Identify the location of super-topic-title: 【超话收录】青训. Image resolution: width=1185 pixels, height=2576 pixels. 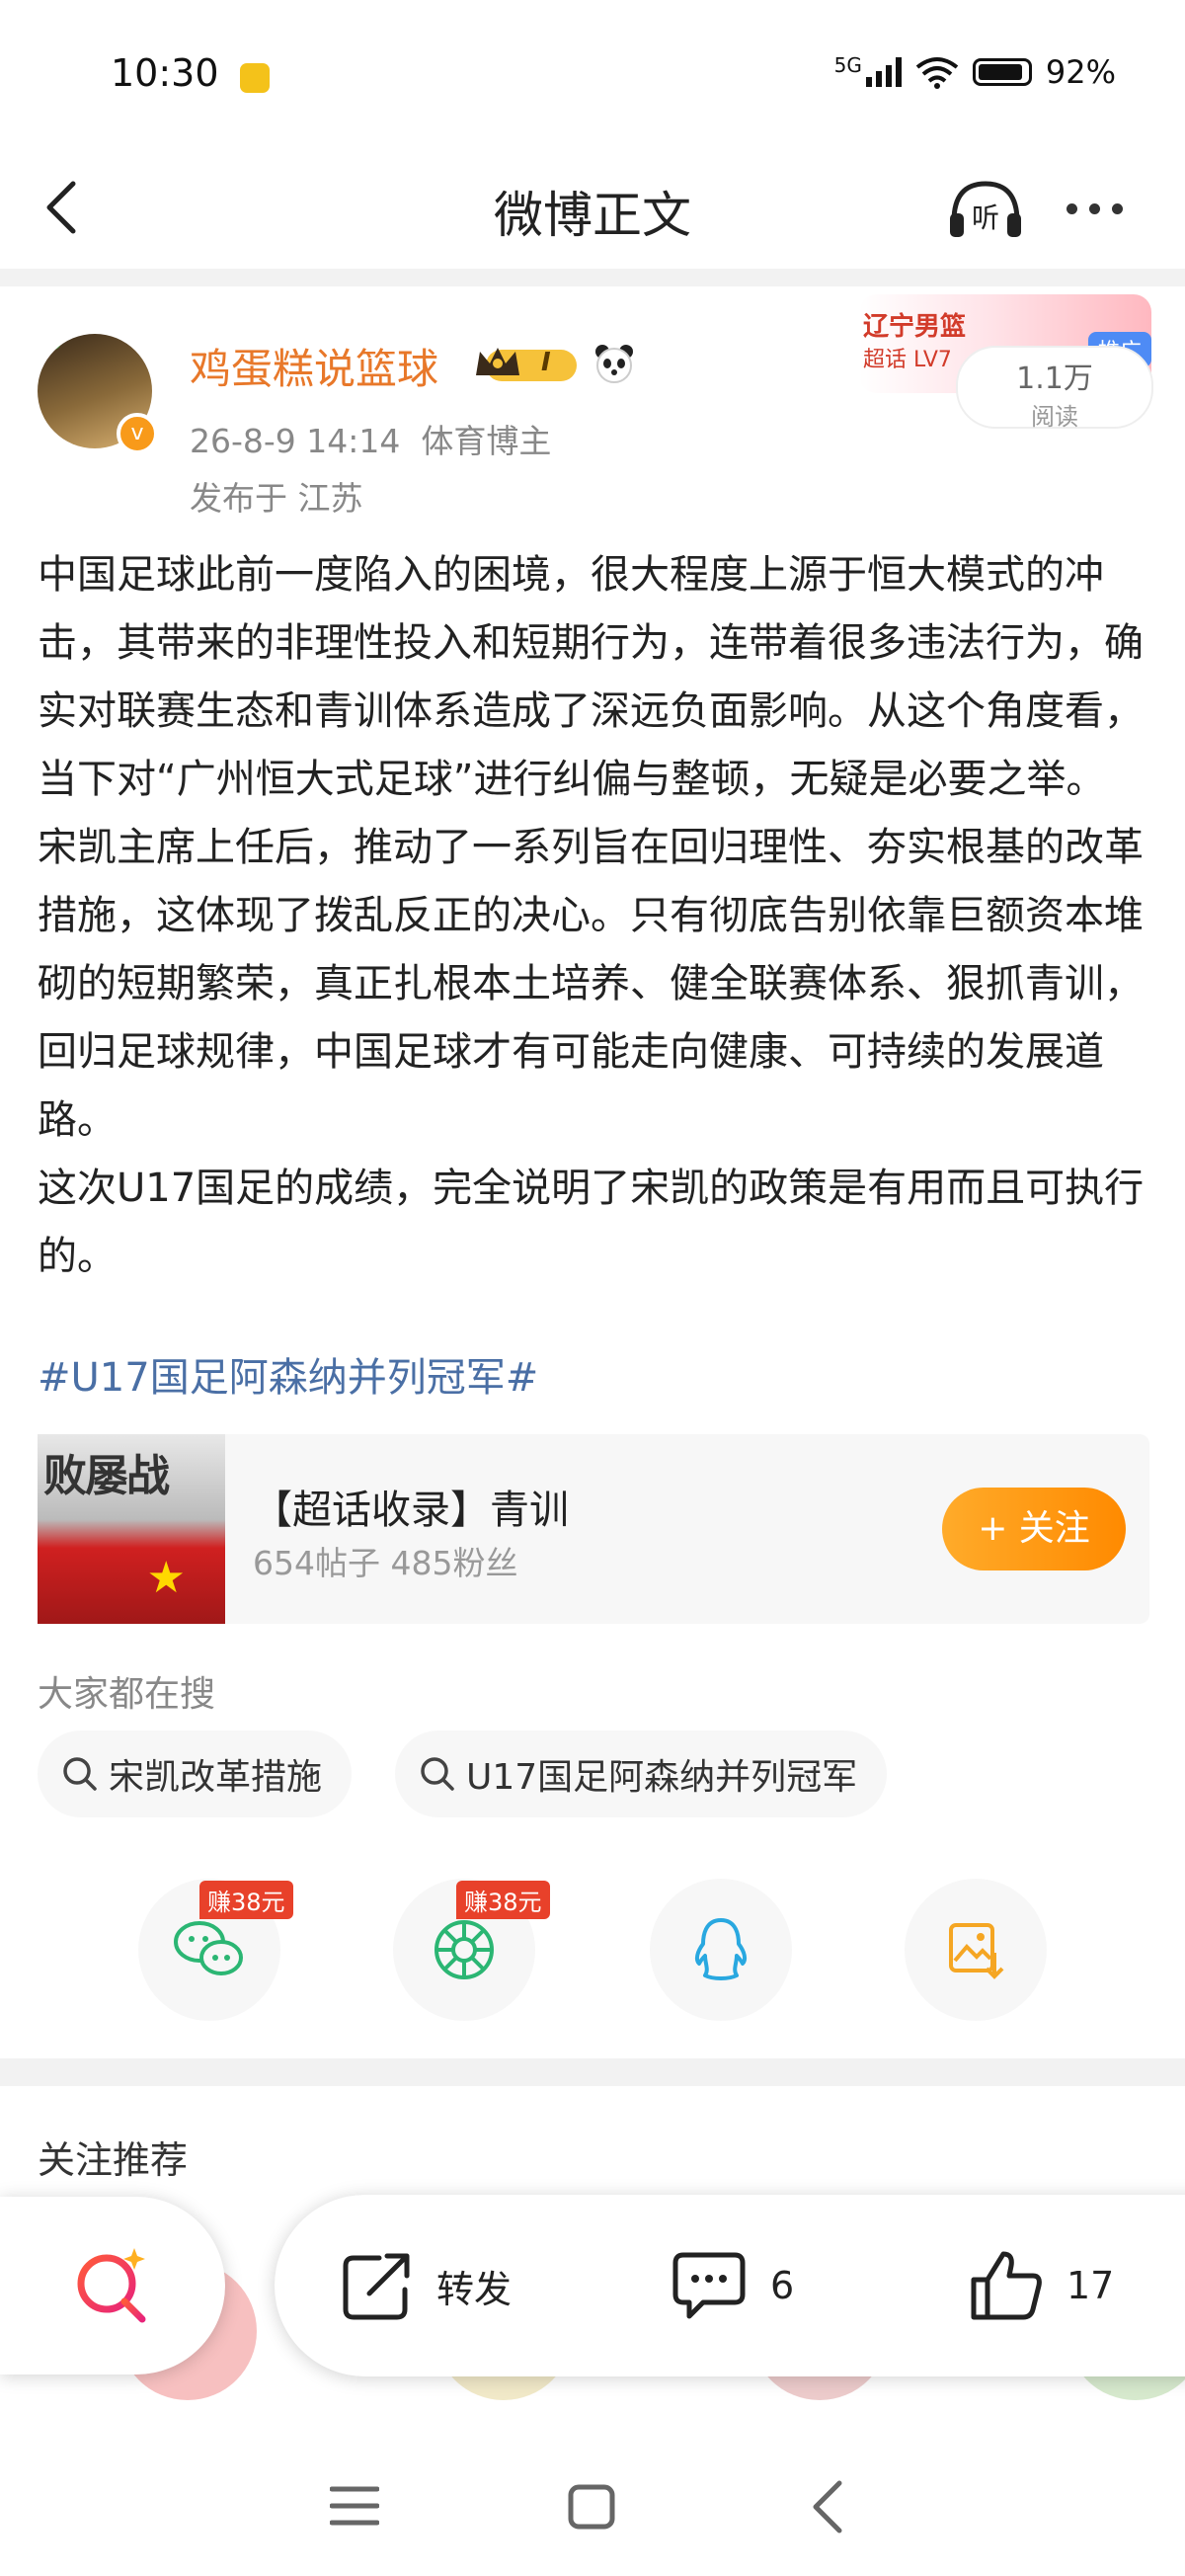
(411, 1510).